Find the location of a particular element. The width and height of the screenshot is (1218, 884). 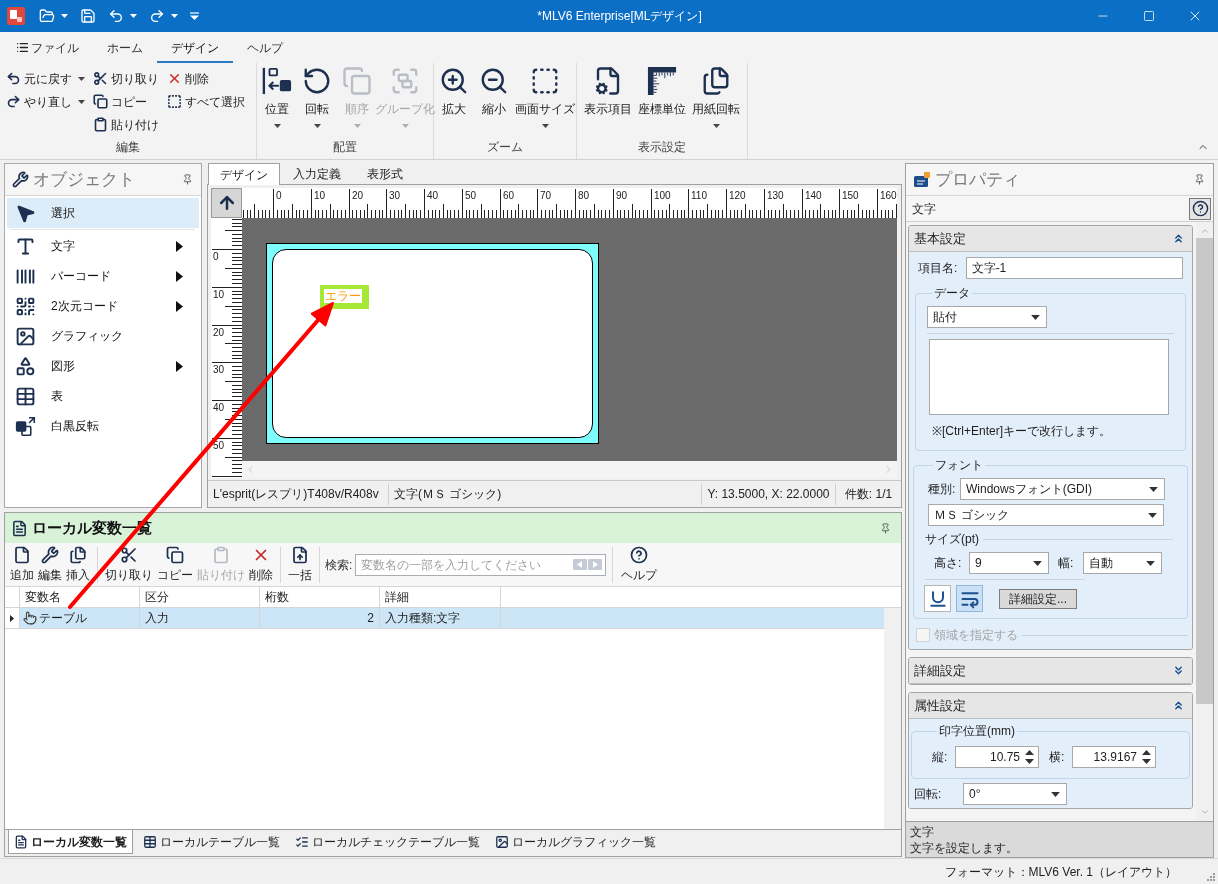

menu-tab: ホーム is located at coordinates (125, 48).